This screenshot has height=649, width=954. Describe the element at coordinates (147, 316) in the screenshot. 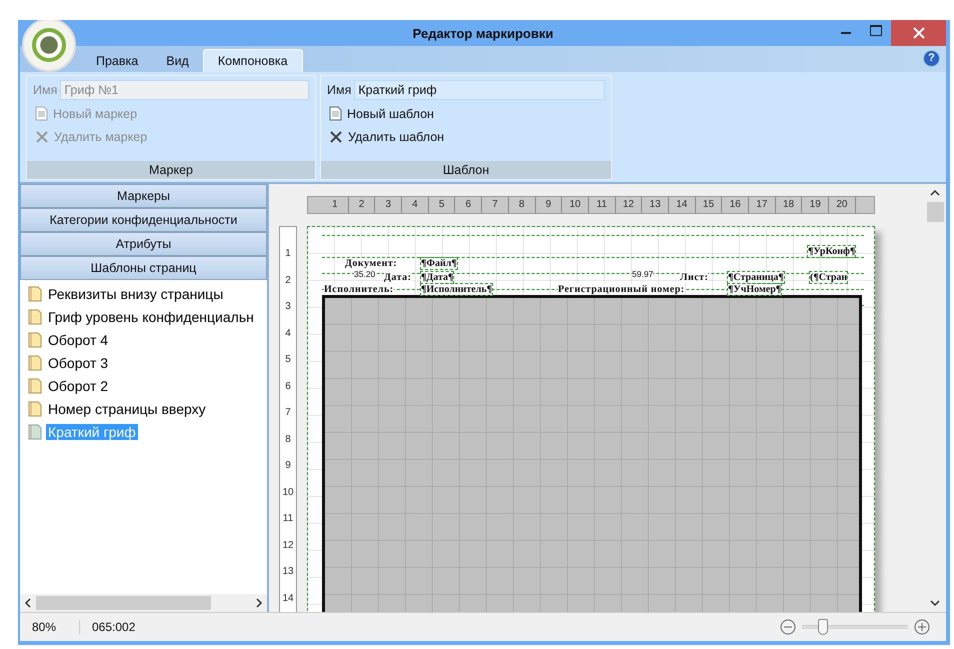

I see `template-item: Гриф уровень конфиденциальн` at that location.